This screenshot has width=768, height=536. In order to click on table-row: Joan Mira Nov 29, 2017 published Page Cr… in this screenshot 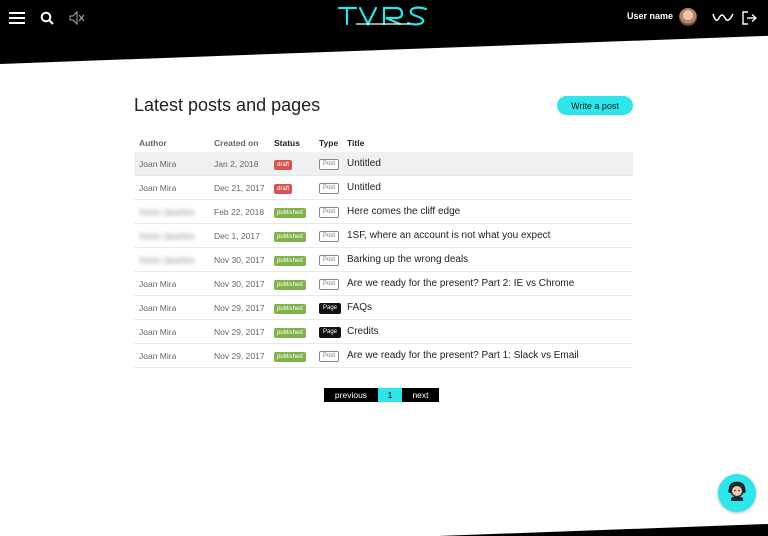, I will do `click(383, 332)`.